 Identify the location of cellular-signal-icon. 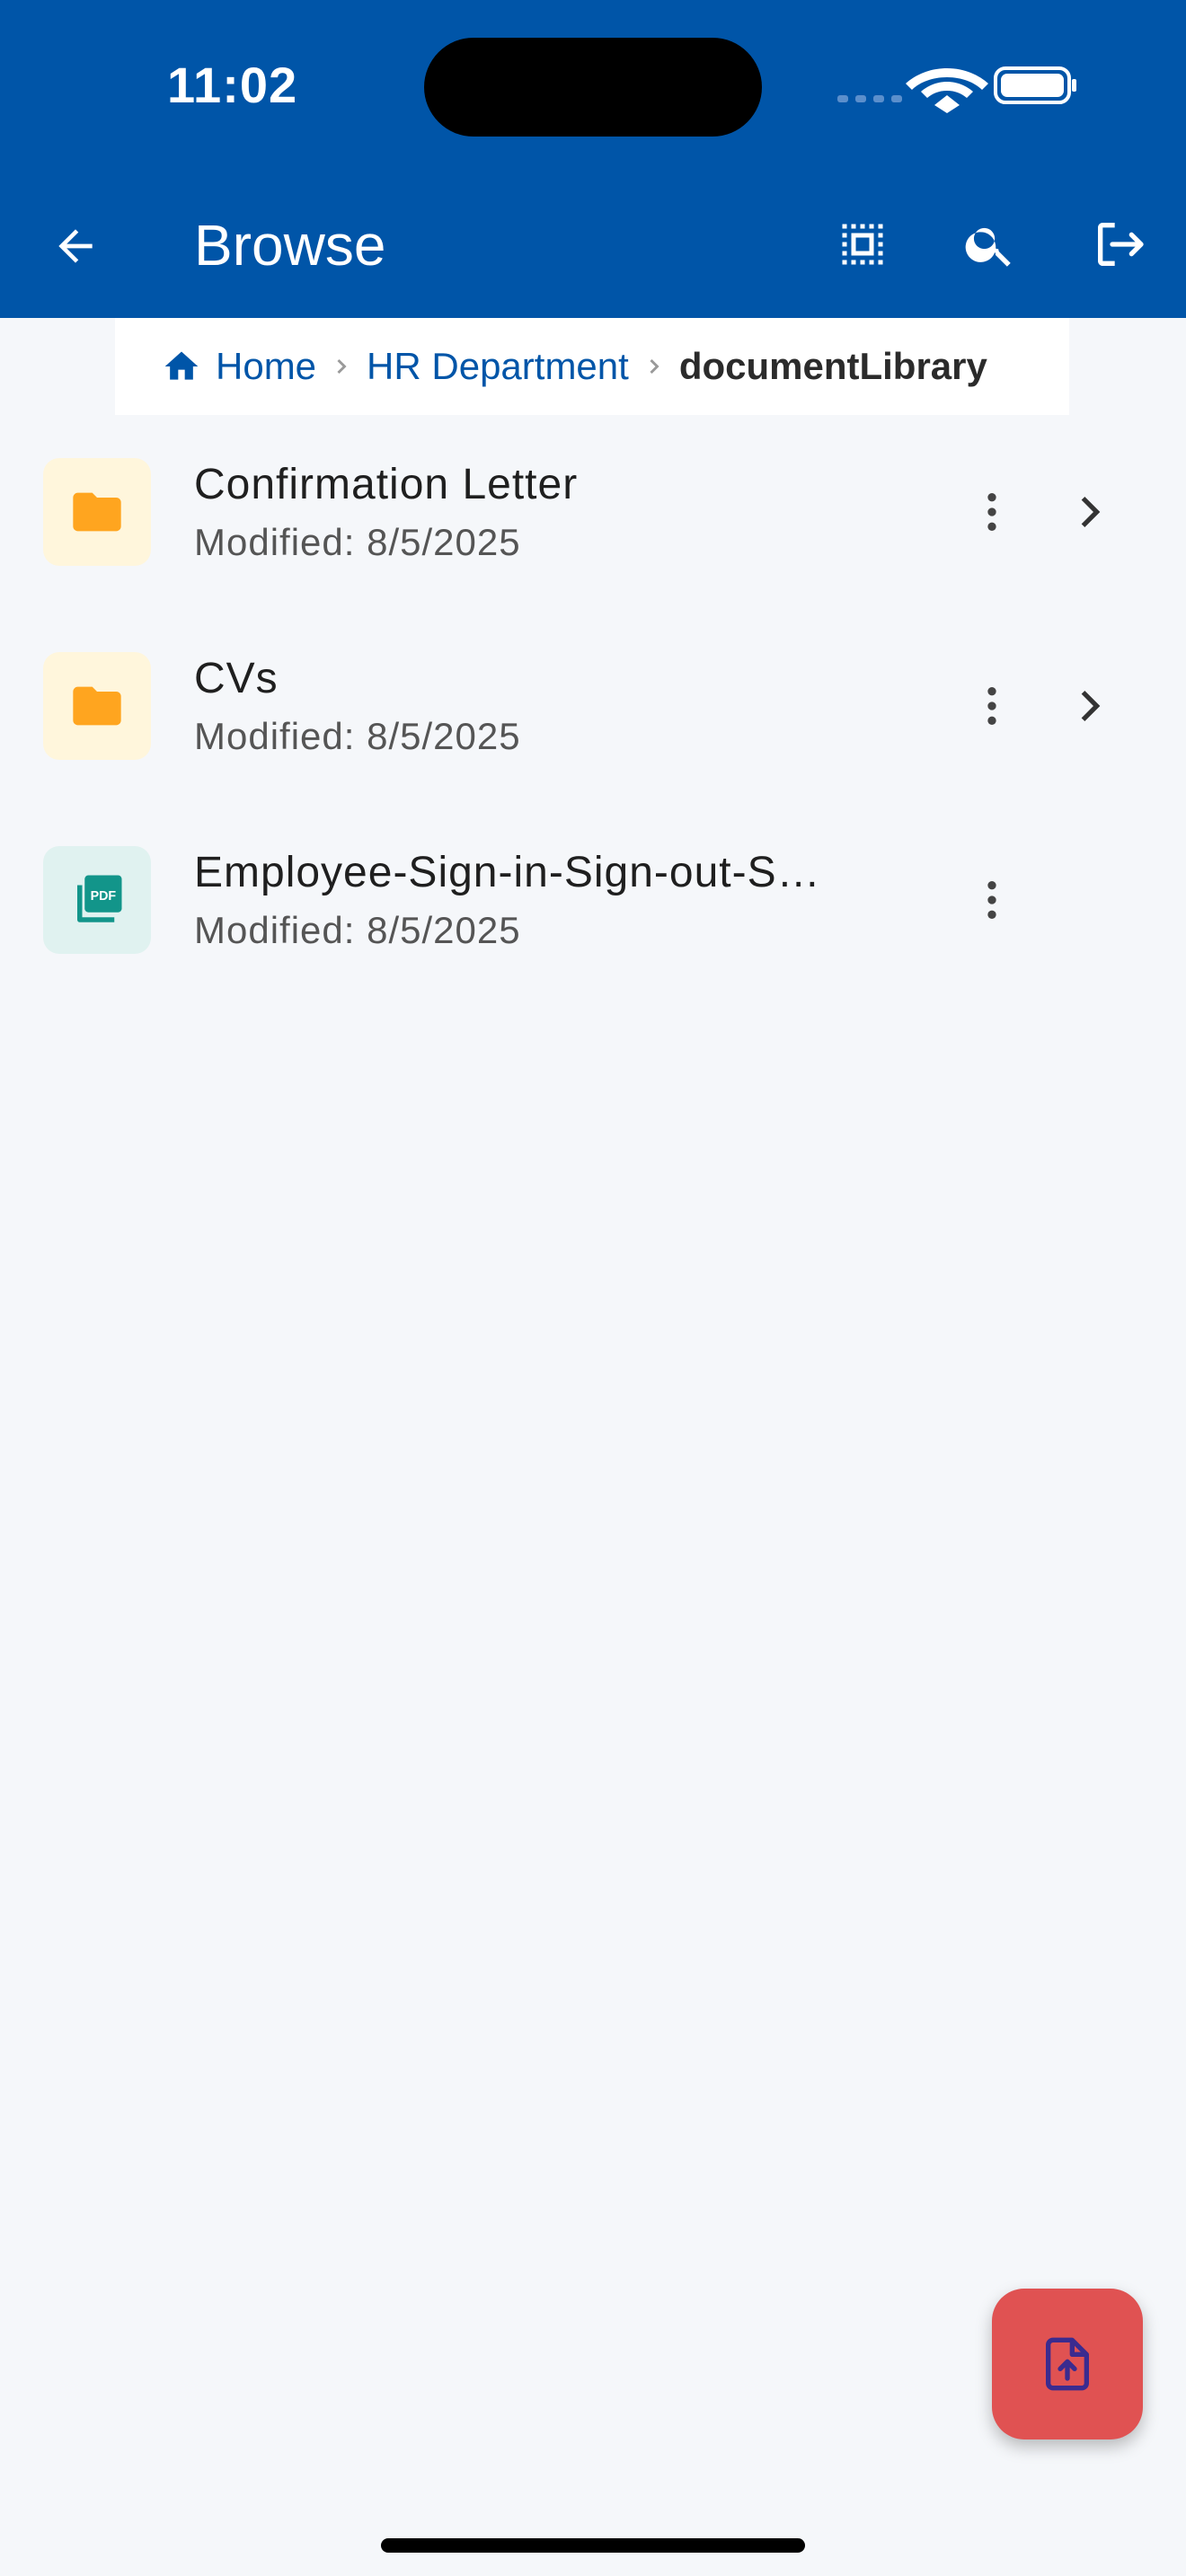
(869, 98).